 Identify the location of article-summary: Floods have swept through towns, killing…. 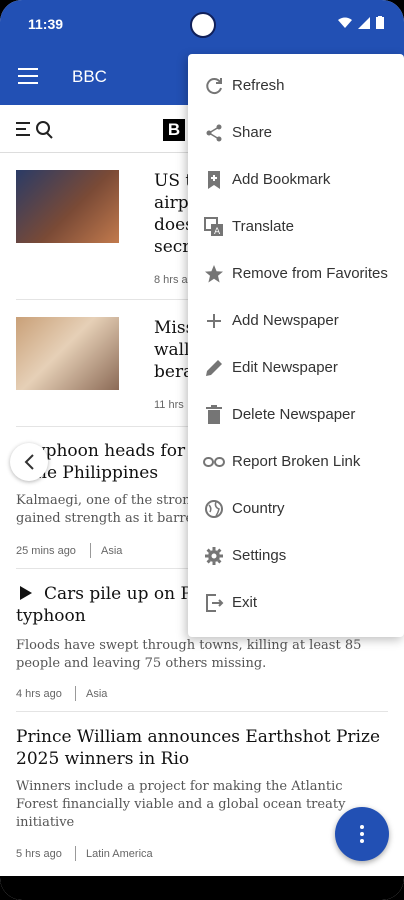
(189, 654).